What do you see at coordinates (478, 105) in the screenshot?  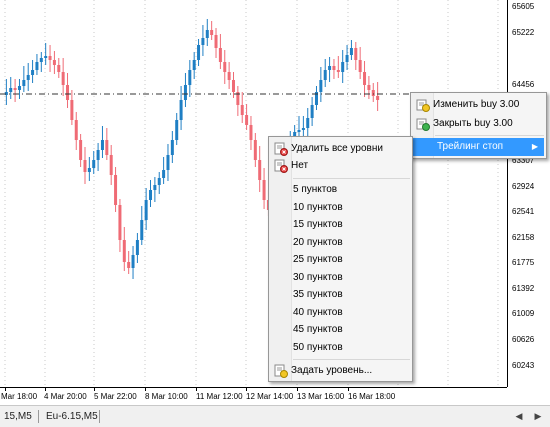 I see `modify-order-item: Изменить buy 3.00` at bounding box center [478, 105].